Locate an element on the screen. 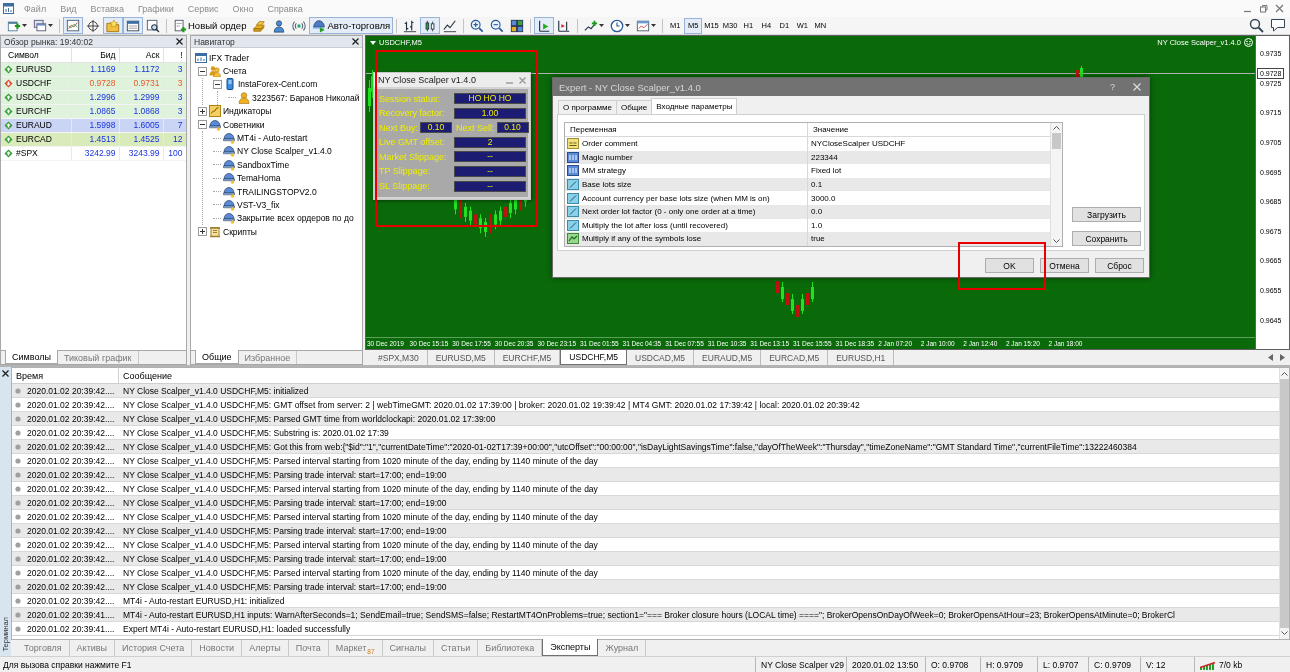 This screenshot has width=1290, height=672. symbol-name: EURCAD is located at coordinates (34, 139).